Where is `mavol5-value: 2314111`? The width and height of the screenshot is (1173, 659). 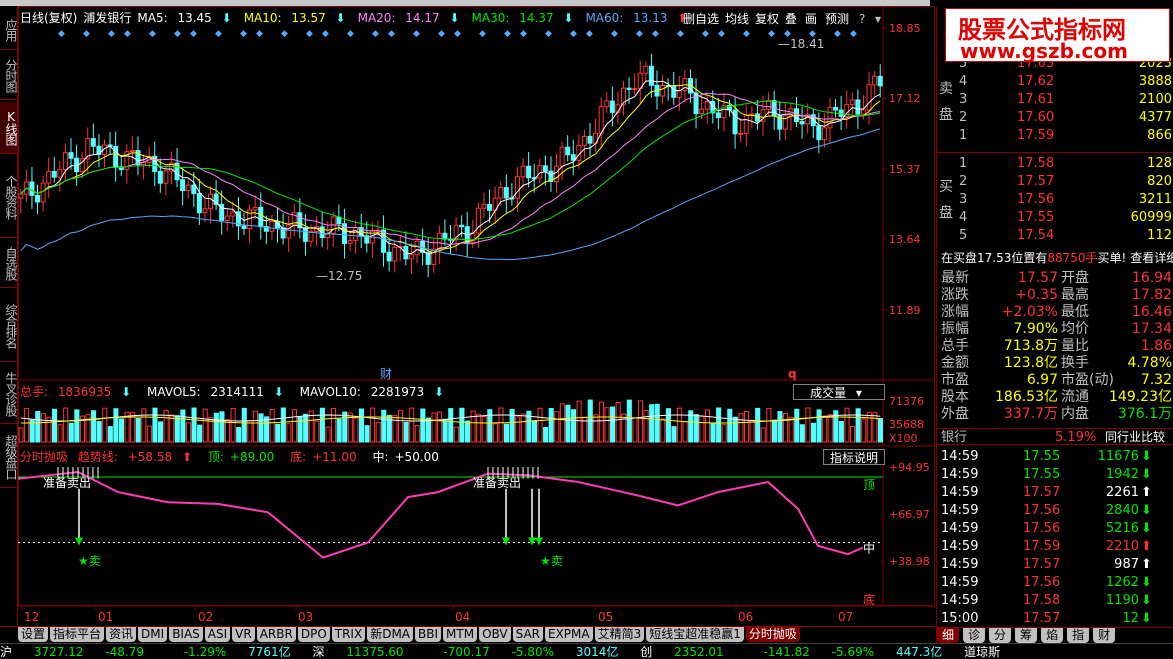
mavol5-value: 2314111 is located at coordinates (237, 392).